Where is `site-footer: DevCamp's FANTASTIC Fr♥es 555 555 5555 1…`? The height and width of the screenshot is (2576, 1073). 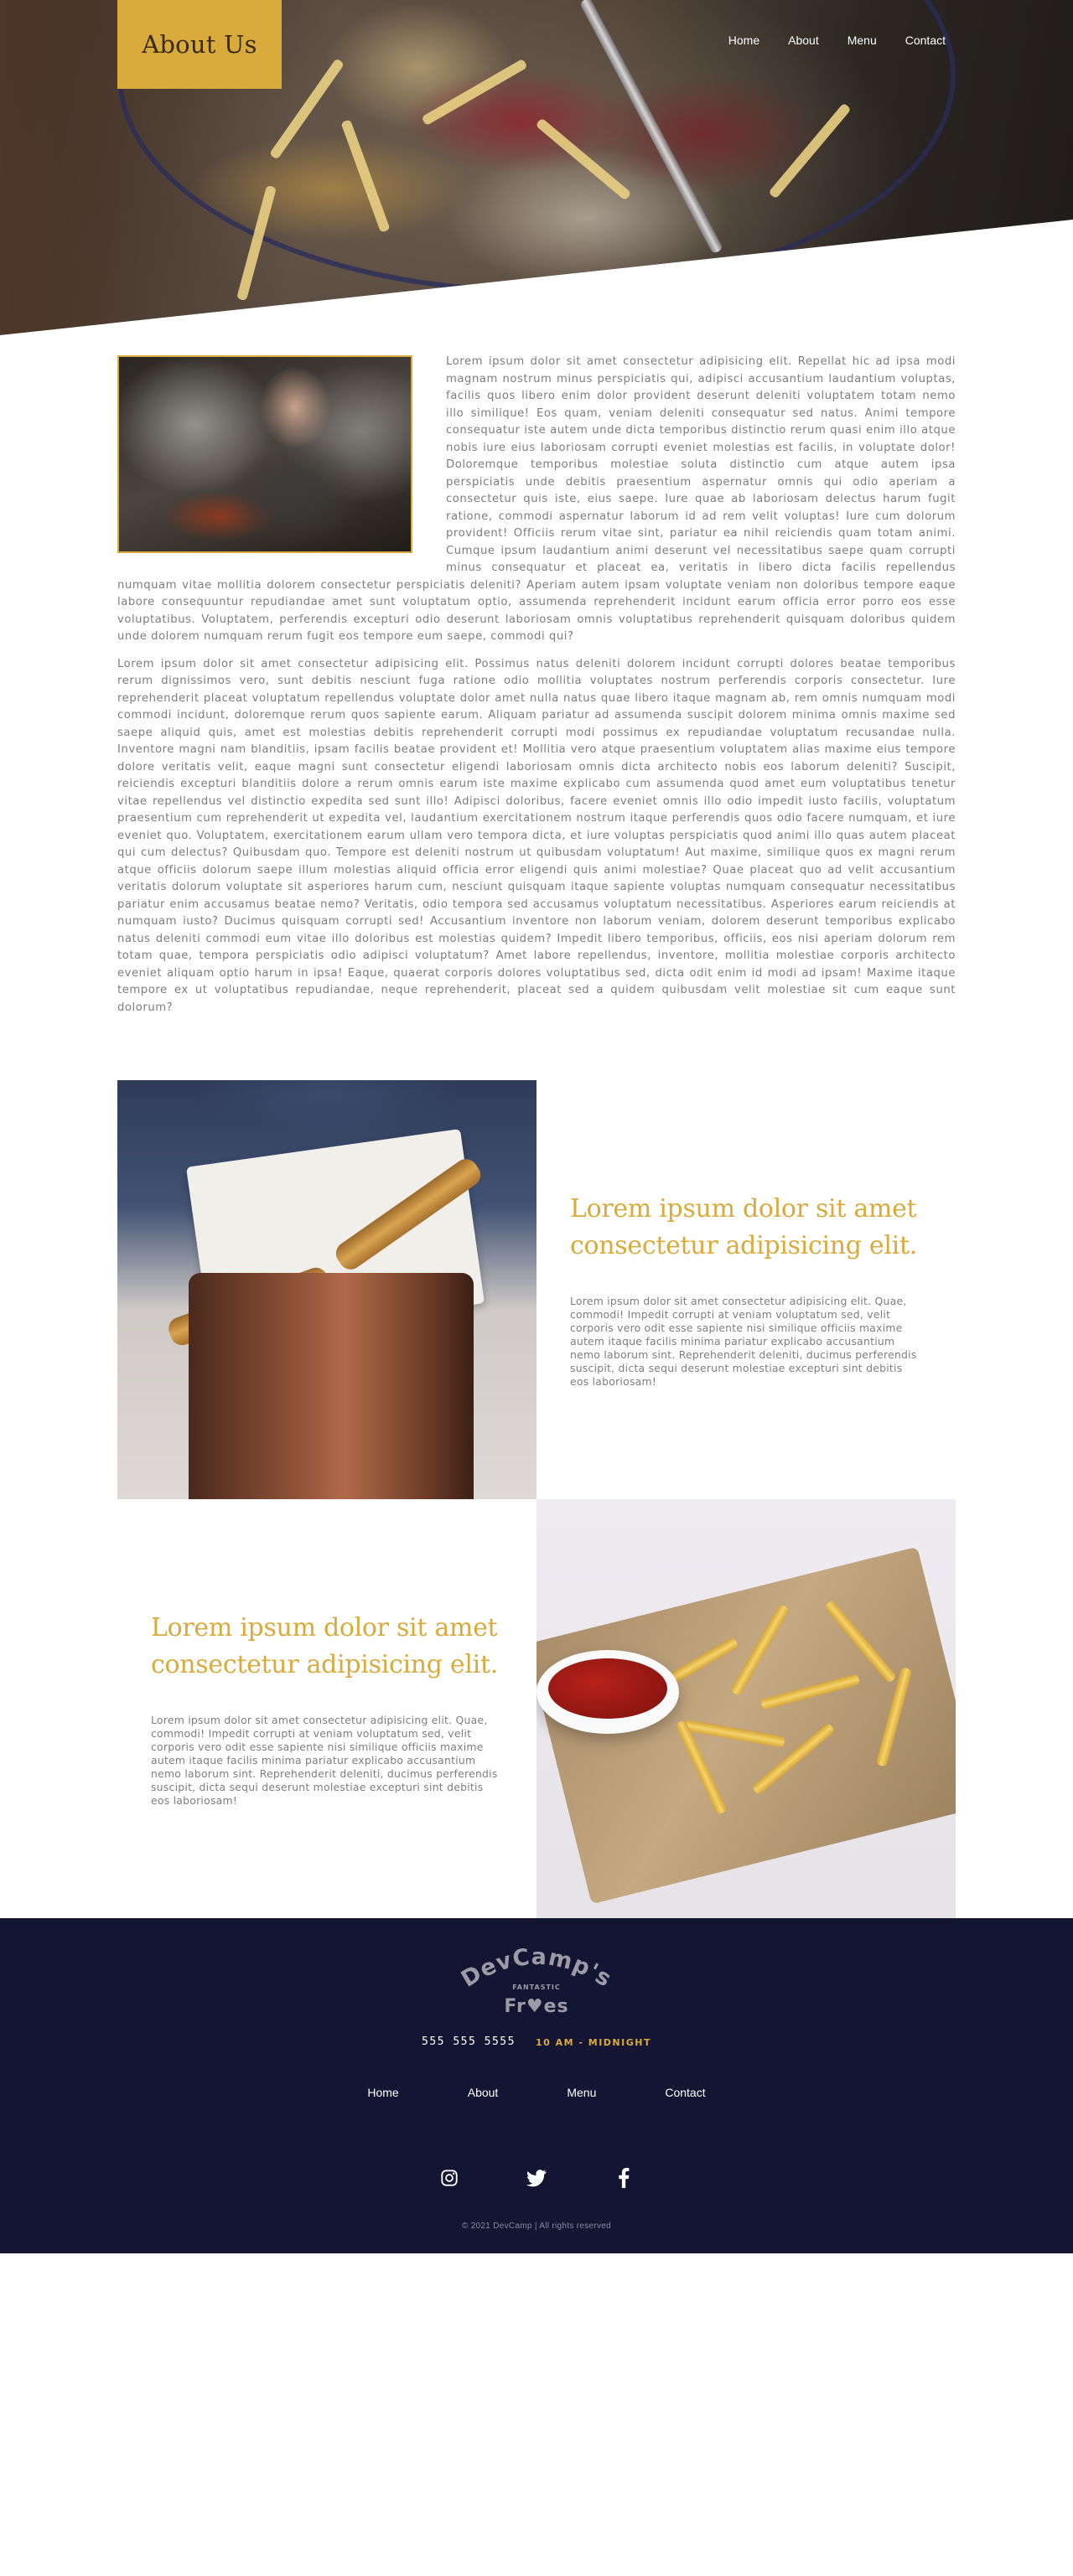
site-footer: DevCamp's FANTASTIC Fr♥es 555 555 5555 1… is located at coordinates (536, 2085).